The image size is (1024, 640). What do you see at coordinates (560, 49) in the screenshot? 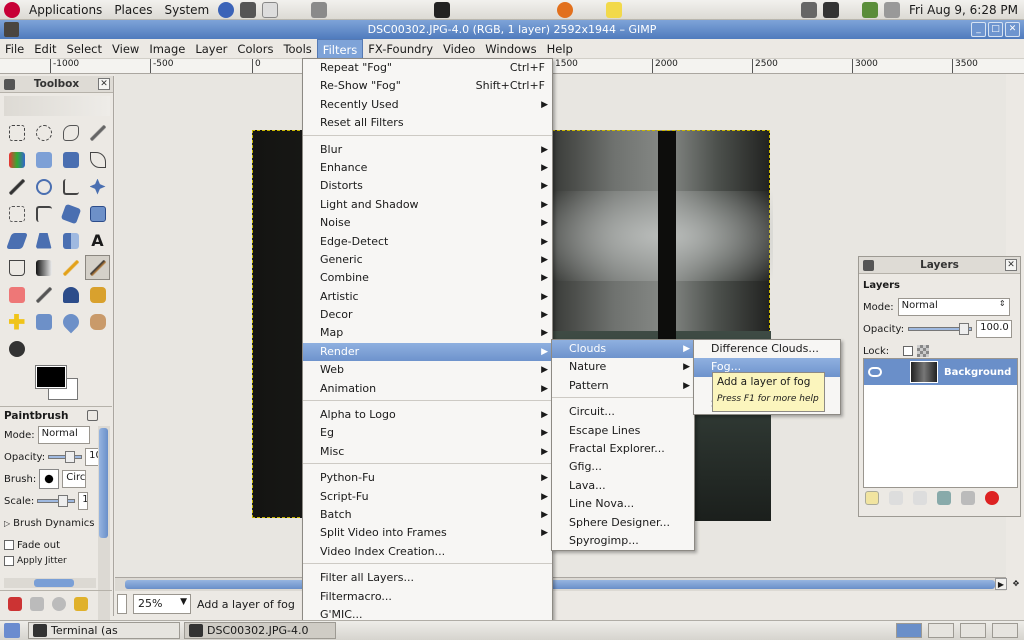
I see `menu-help: Help` at bounding box center [560, 49].